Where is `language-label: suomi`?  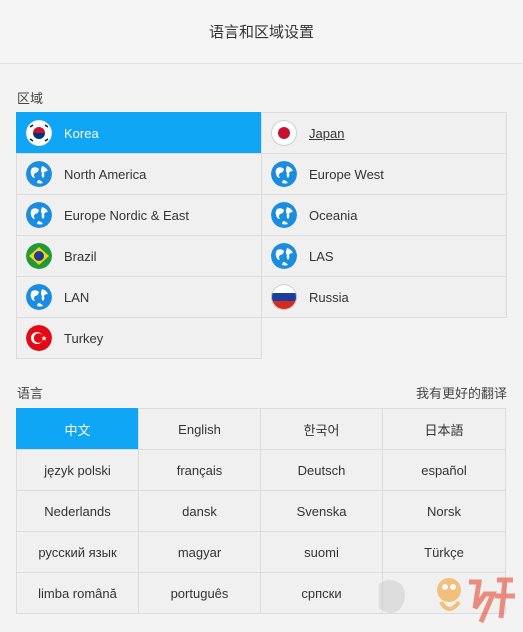
language-label: suomi is located at coordinates (321, 552).